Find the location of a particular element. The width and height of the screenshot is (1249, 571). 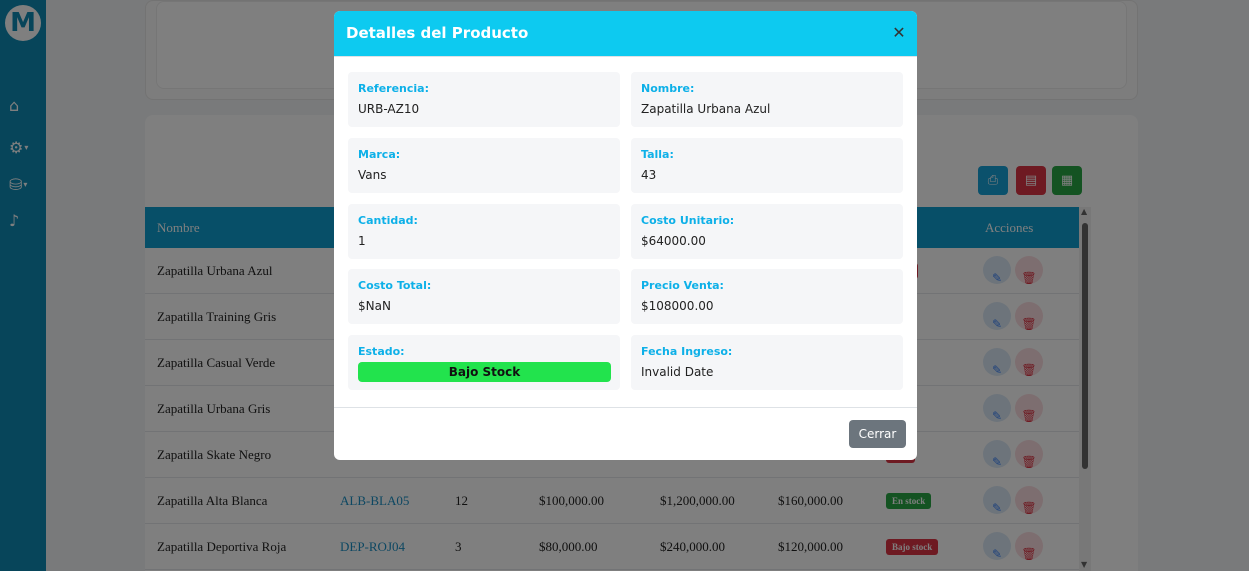

field-value: $NaN is located at coordinates (374, 306).